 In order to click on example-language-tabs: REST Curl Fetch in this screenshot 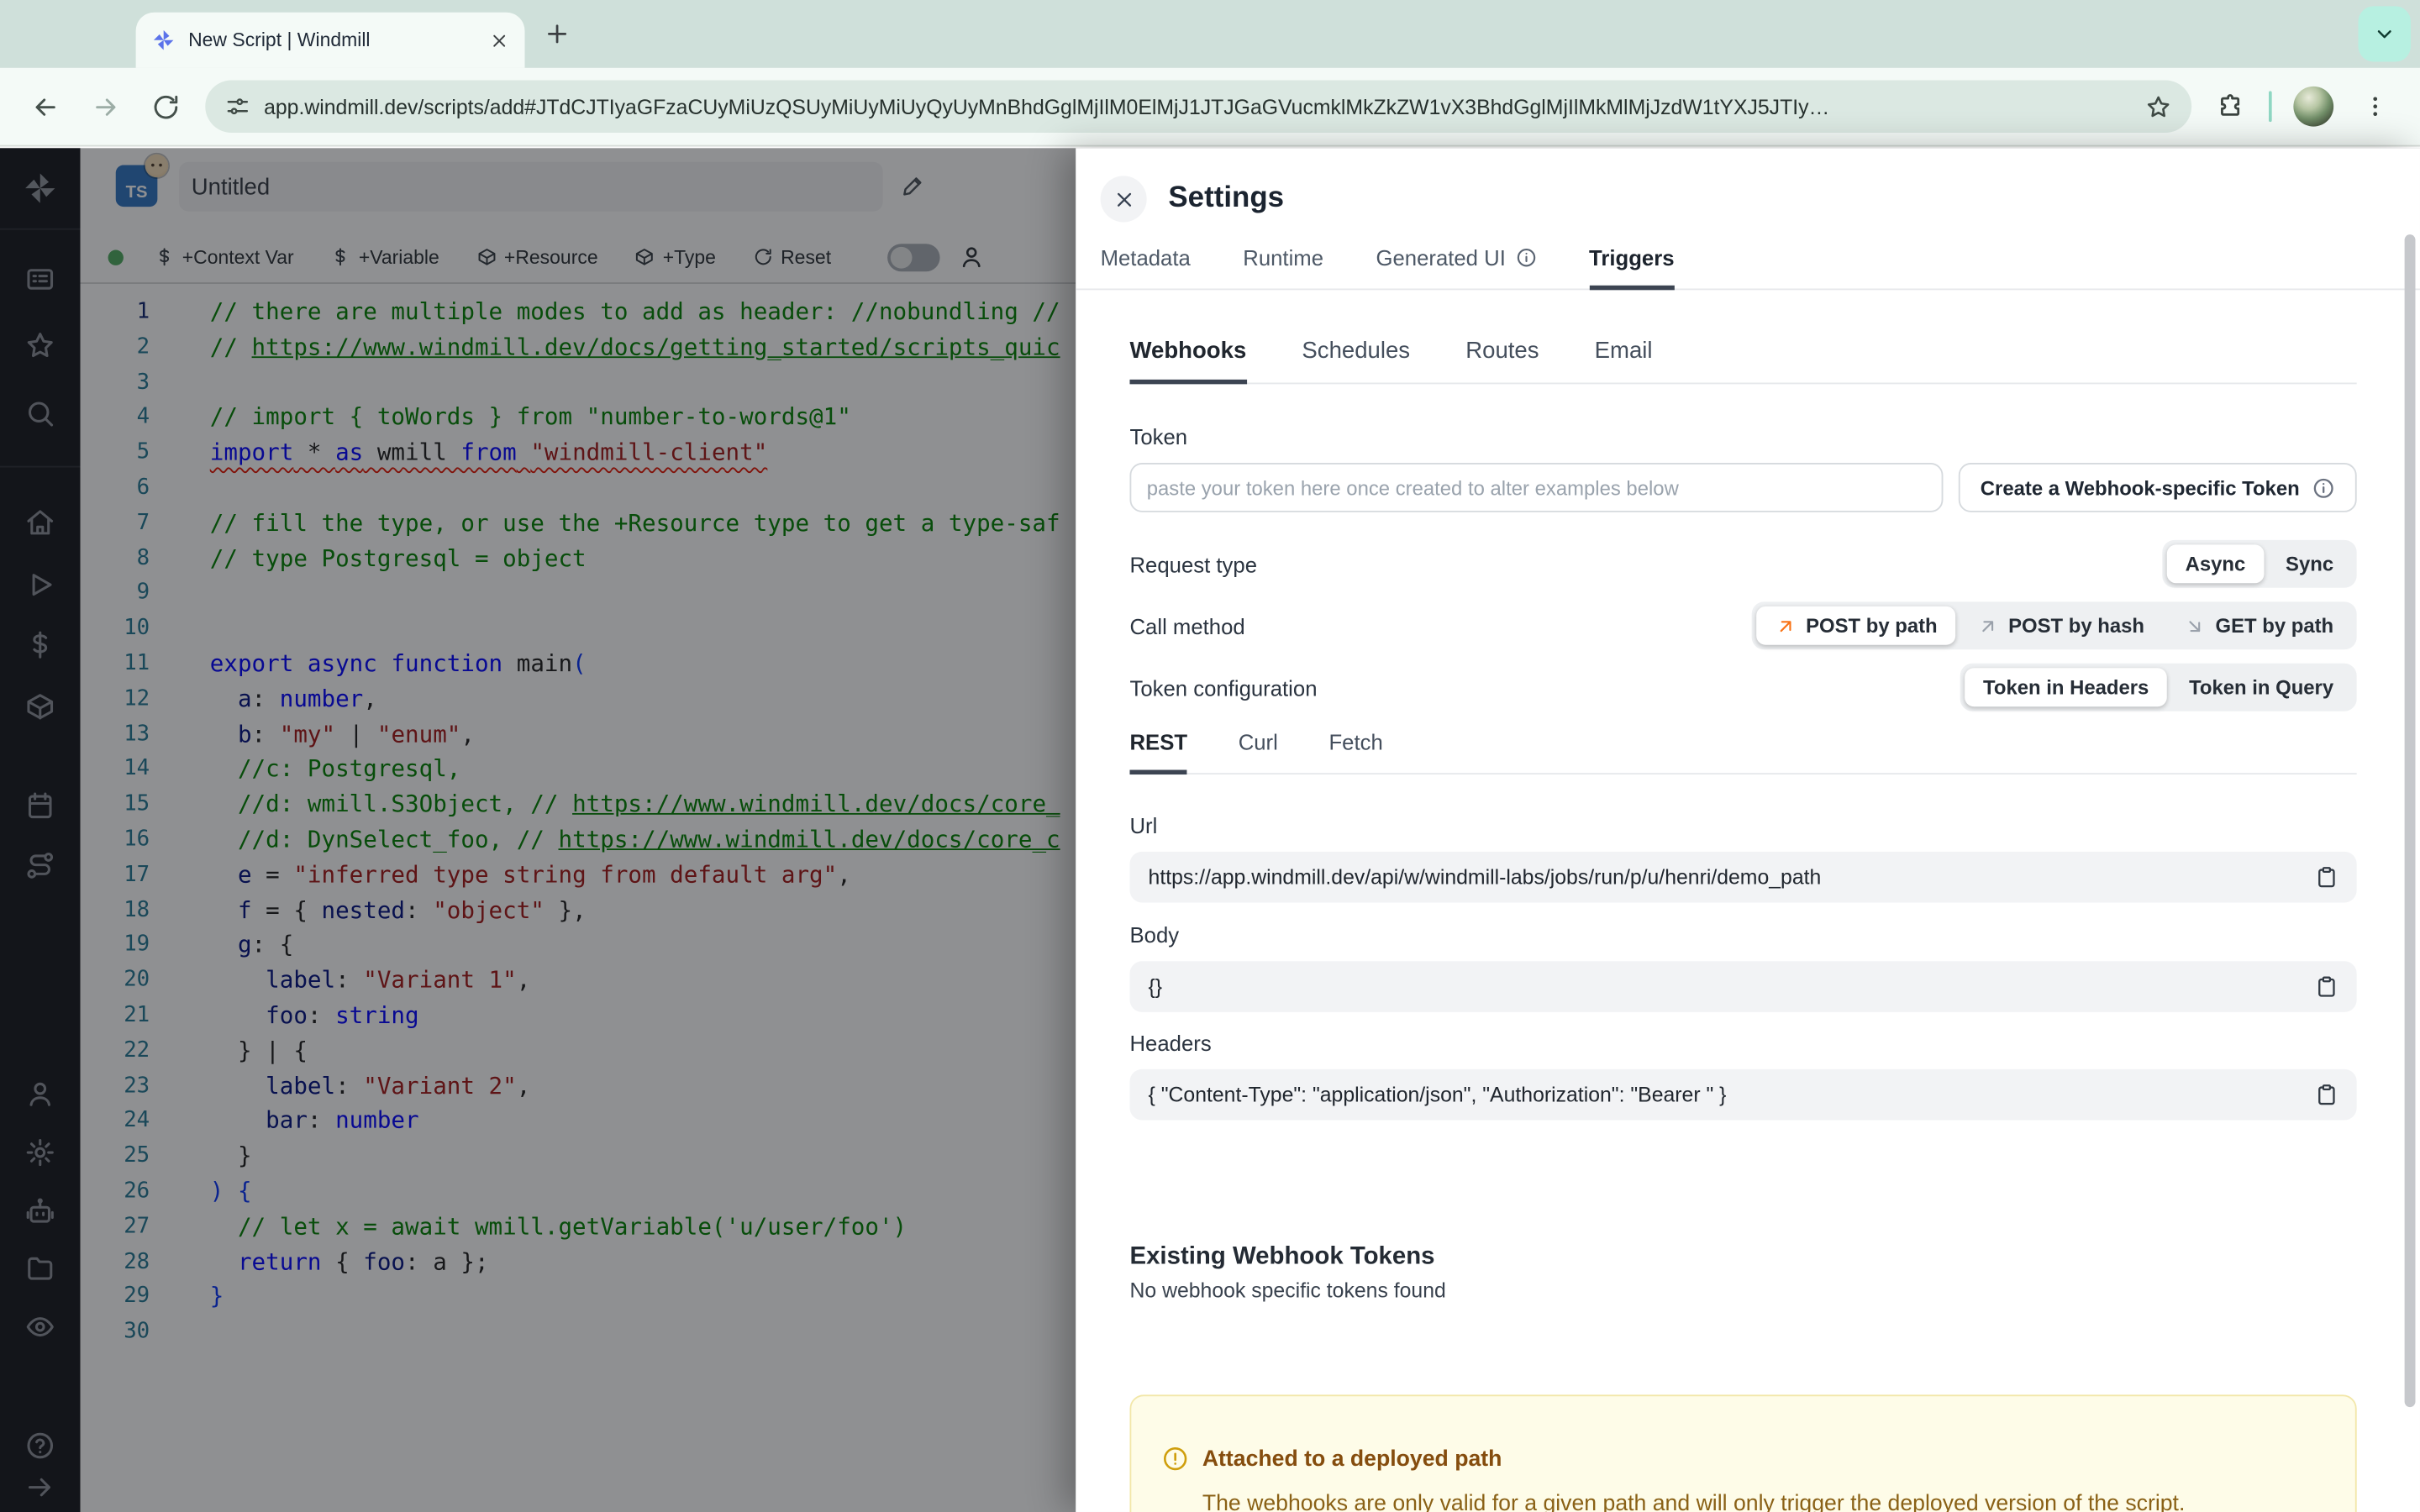, I will do `click(1743, 752)`.